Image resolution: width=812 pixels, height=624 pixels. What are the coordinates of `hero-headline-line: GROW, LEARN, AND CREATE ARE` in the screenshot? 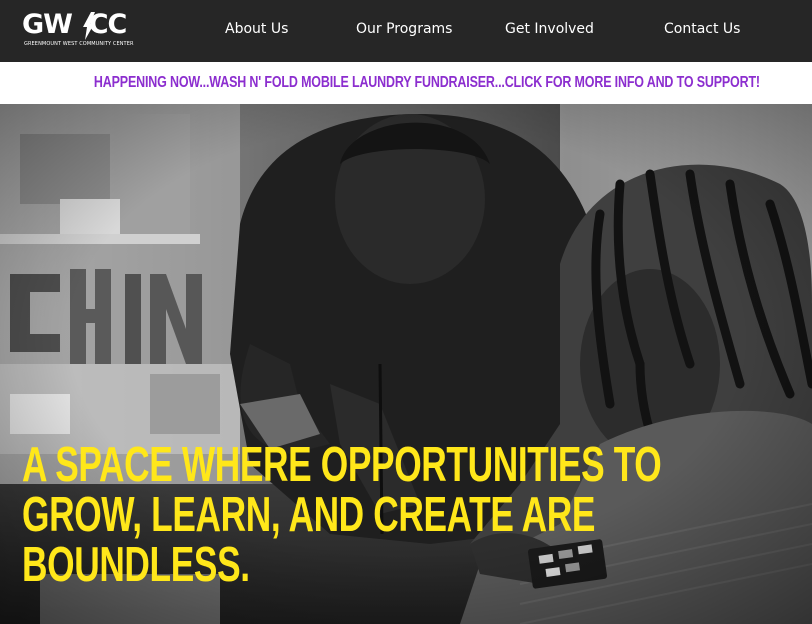 It's located at (309, 515).